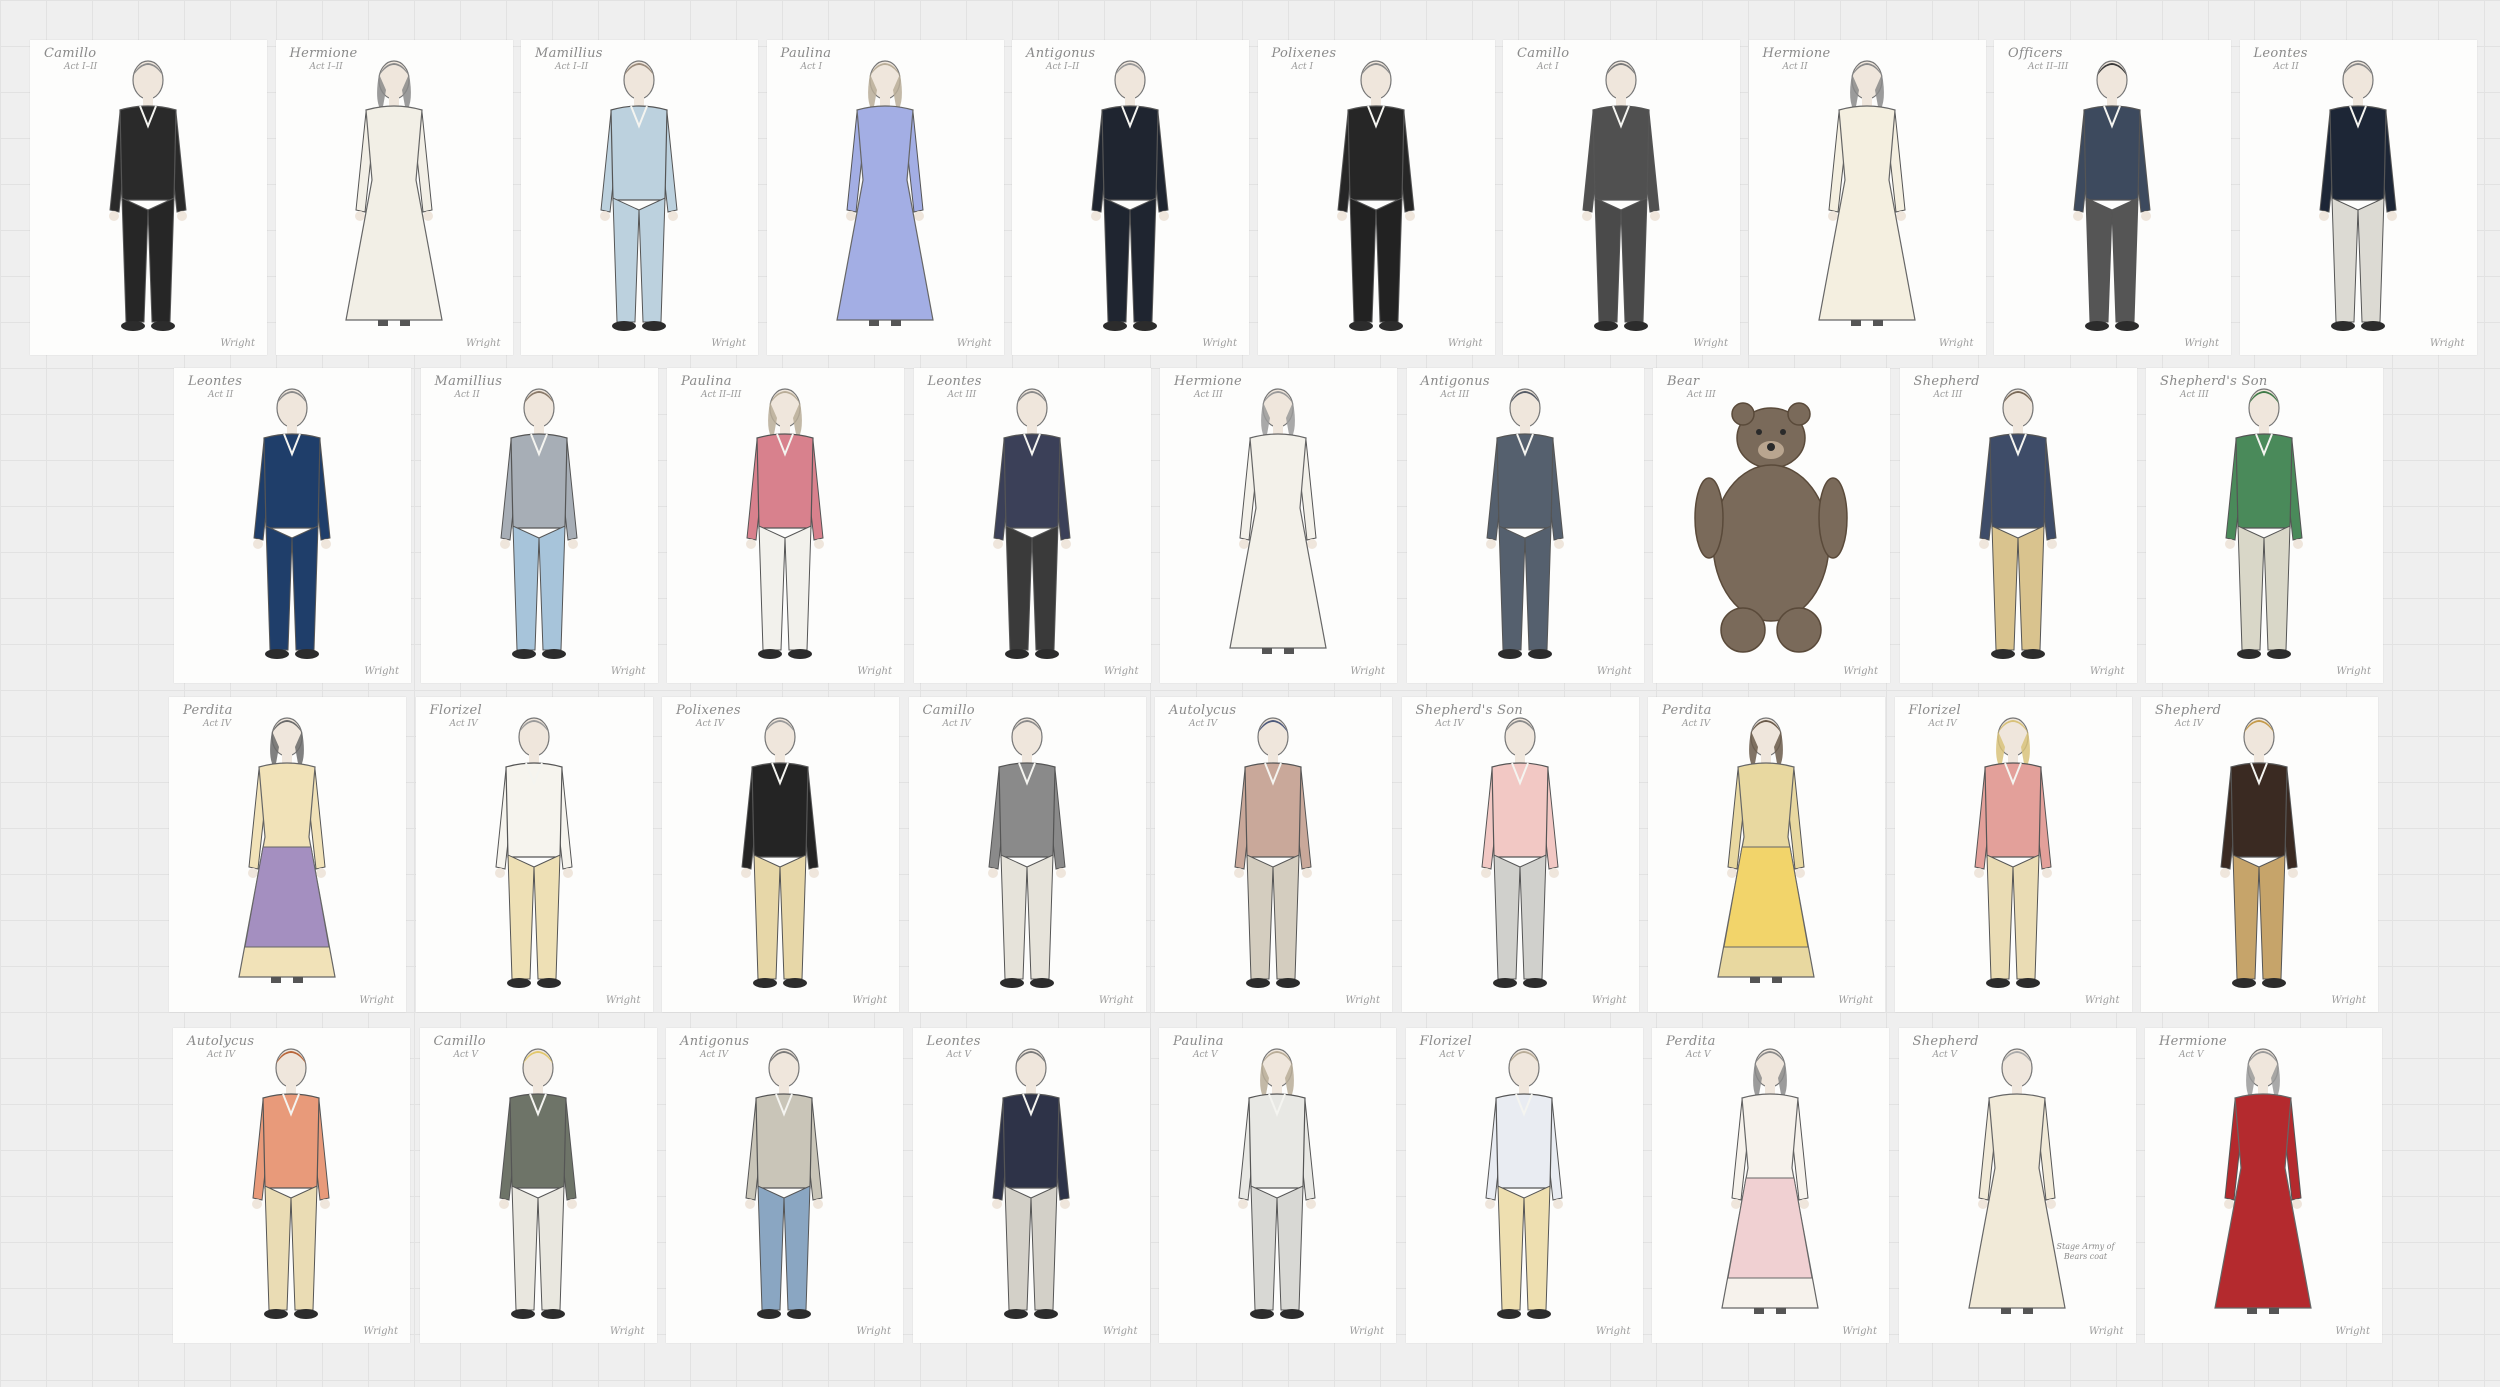 This screenshot has height=1387, width=2500. What do you see at coordinates (1771, 525) in the screenshot?
I see `costume-card: Bear Act III Wright` at bounding box center [1771, 525].